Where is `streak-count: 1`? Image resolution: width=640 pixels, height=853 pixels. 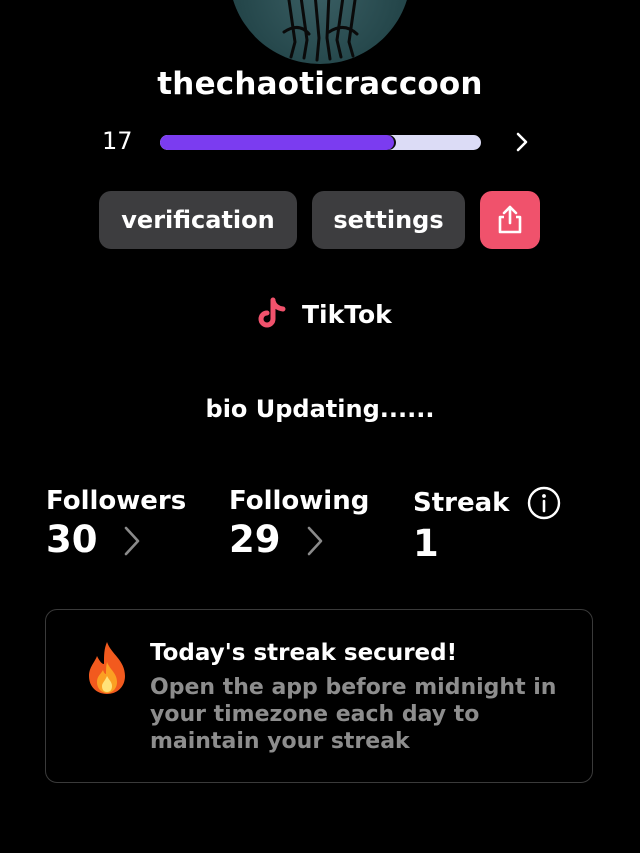
streak-count: 1 is located at coordinates (426, 543).